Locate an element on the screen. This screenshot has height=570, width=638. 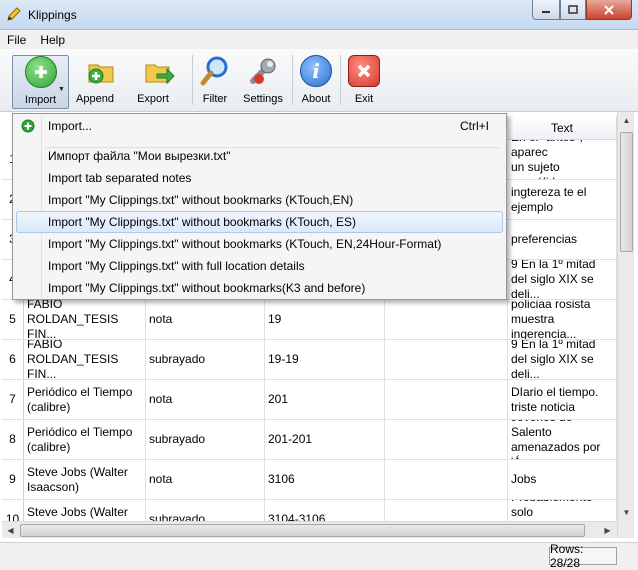
menu-item-import-russian: Импорт файла "Мои вырезки.txt" is located at coordinates (259, 156).